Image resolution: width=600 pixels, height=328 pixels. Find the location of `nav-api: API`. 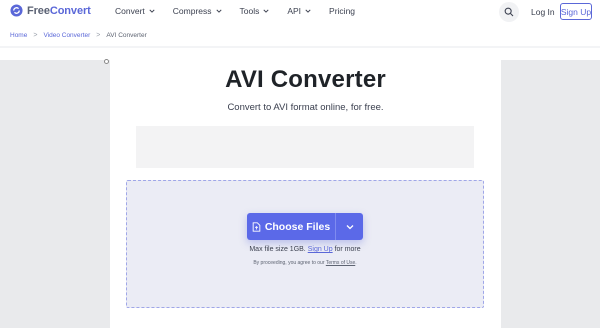

nav-api: API is located at coordinates (299, 11).